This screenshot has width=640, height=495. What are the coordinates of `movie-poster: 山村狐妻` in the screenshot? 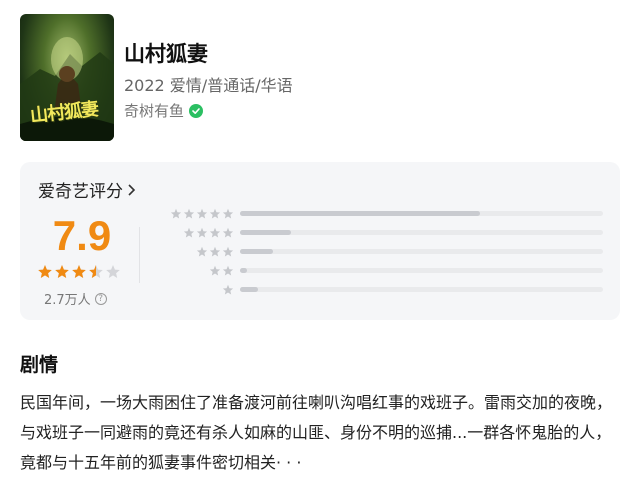 It's located at (67, 77).